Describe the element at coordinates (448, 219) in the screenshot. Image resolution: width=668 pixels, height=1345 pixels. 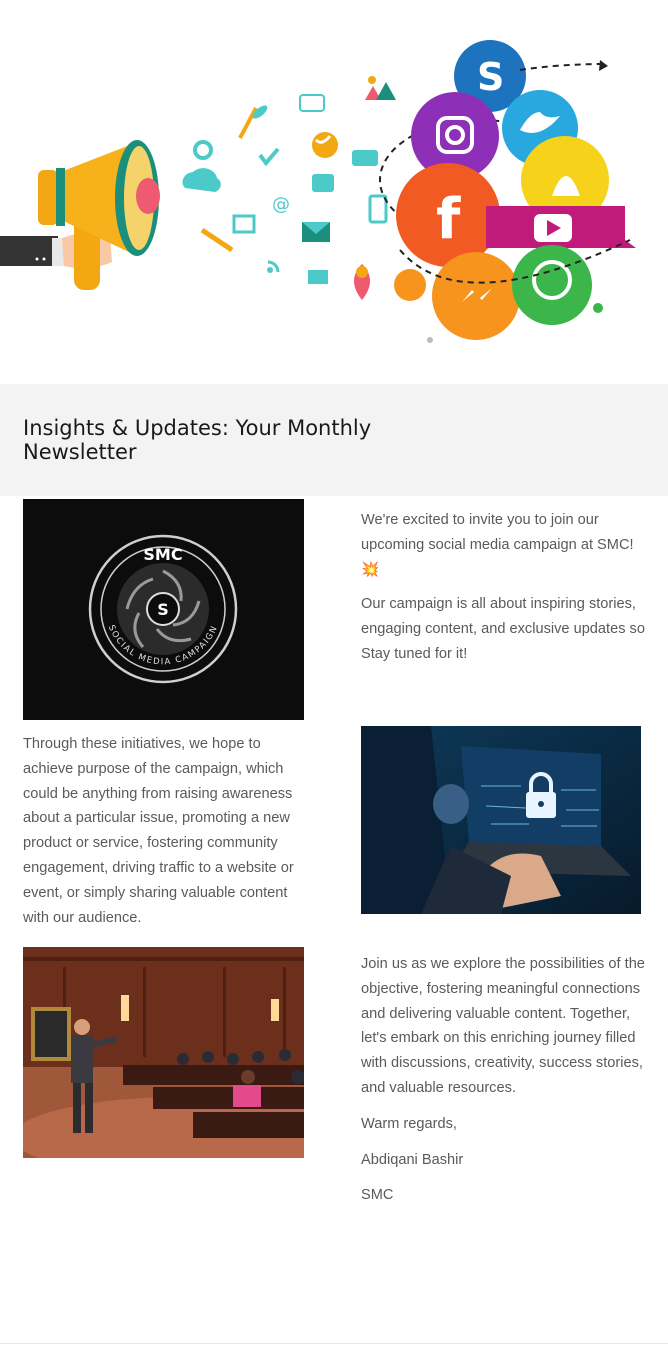
I see `svg-text: f` at that location.